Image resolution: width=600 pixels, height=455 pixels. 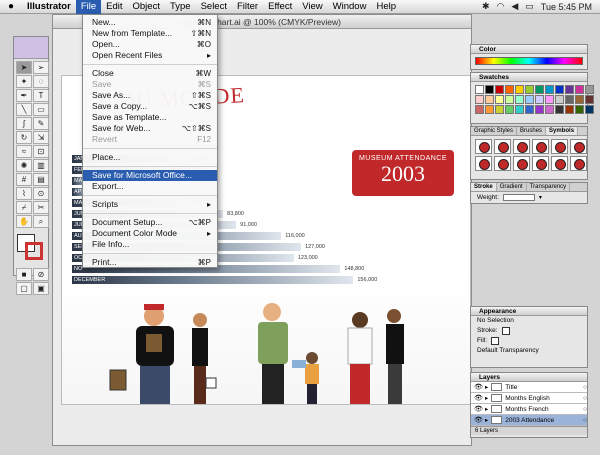 I want to click on pen-tool-icon: ✒, so click(x=24, y=95).